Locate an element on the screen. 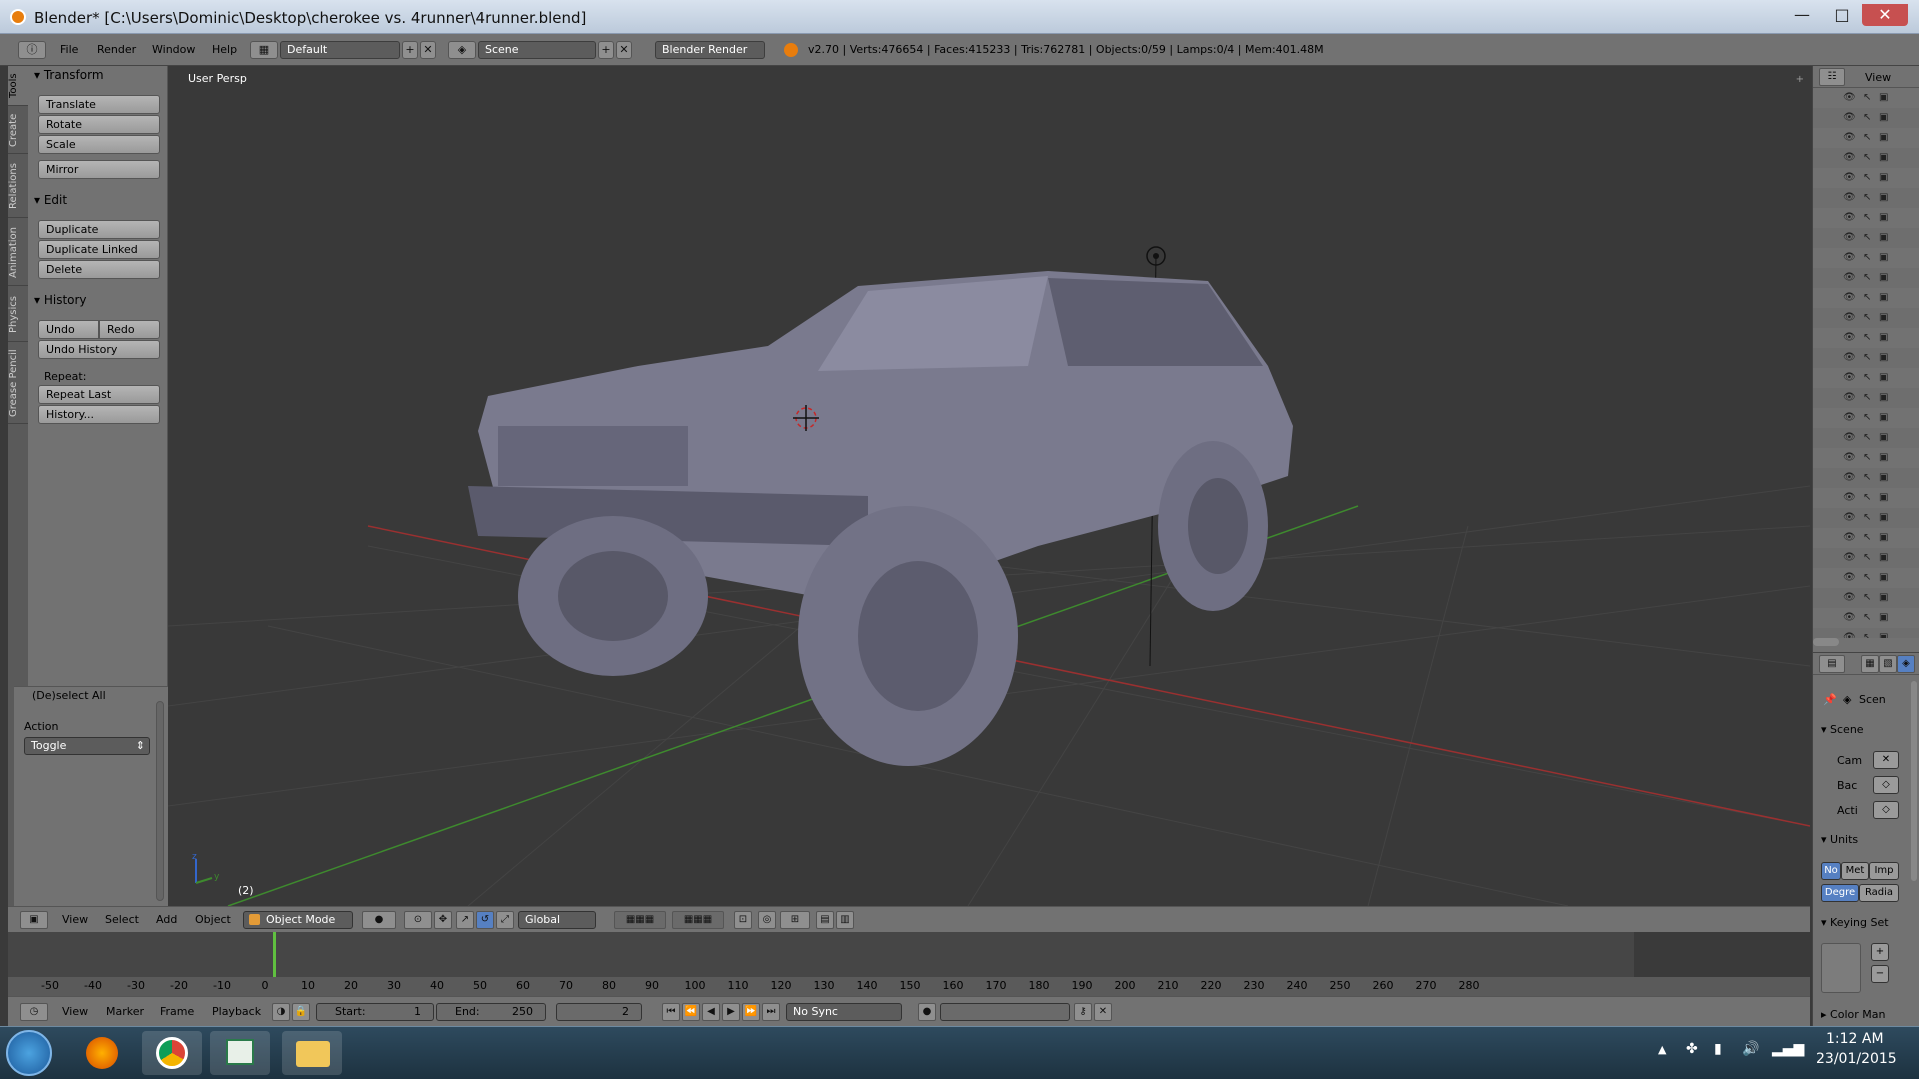 This screenshot has width=1919, height=1079. maximize-button: □ is located at coordinates (1842, 15).